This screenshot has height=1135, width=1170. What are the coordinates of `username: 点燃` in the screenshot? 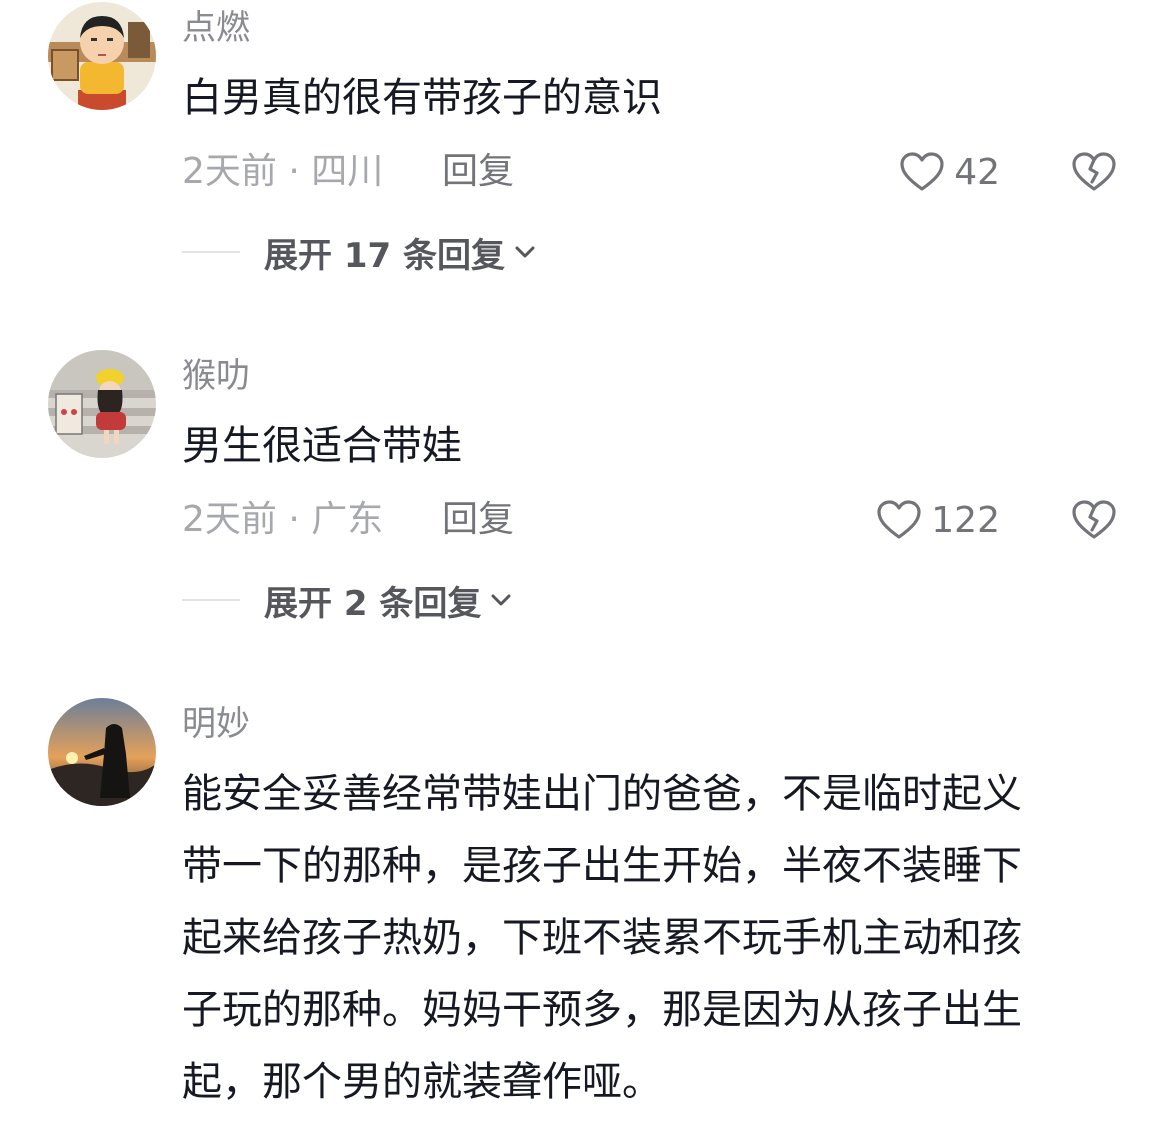 It's located at (216, 28).